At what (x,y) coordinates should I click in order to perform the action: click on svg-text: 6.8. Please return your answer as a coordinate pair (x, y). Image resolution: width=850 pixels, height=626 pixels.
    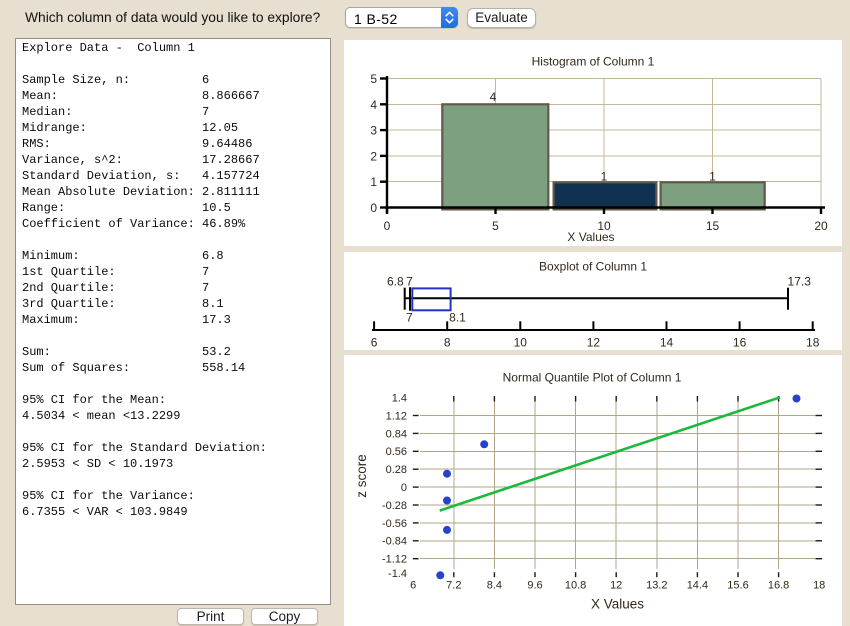
    Looking at the image, I should click on (395, 282).